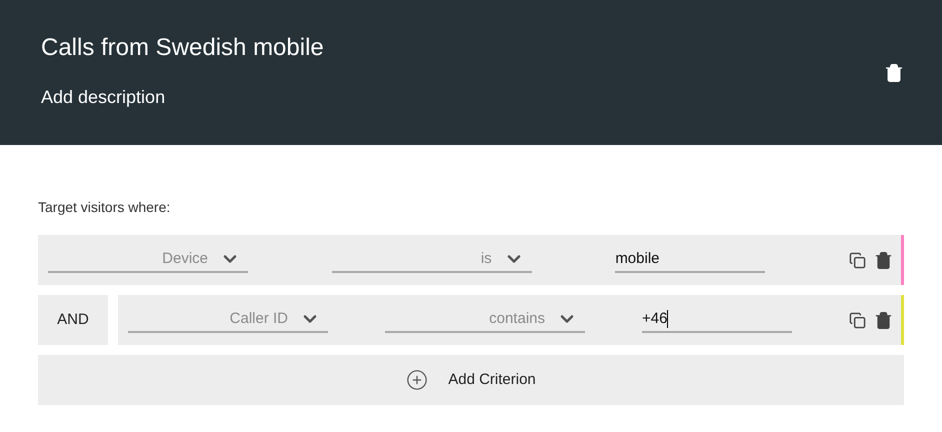  What do you see at coordinates (717, 320) in the screenshot?
I see `value-field: +46` at bounding box center [717, 320].